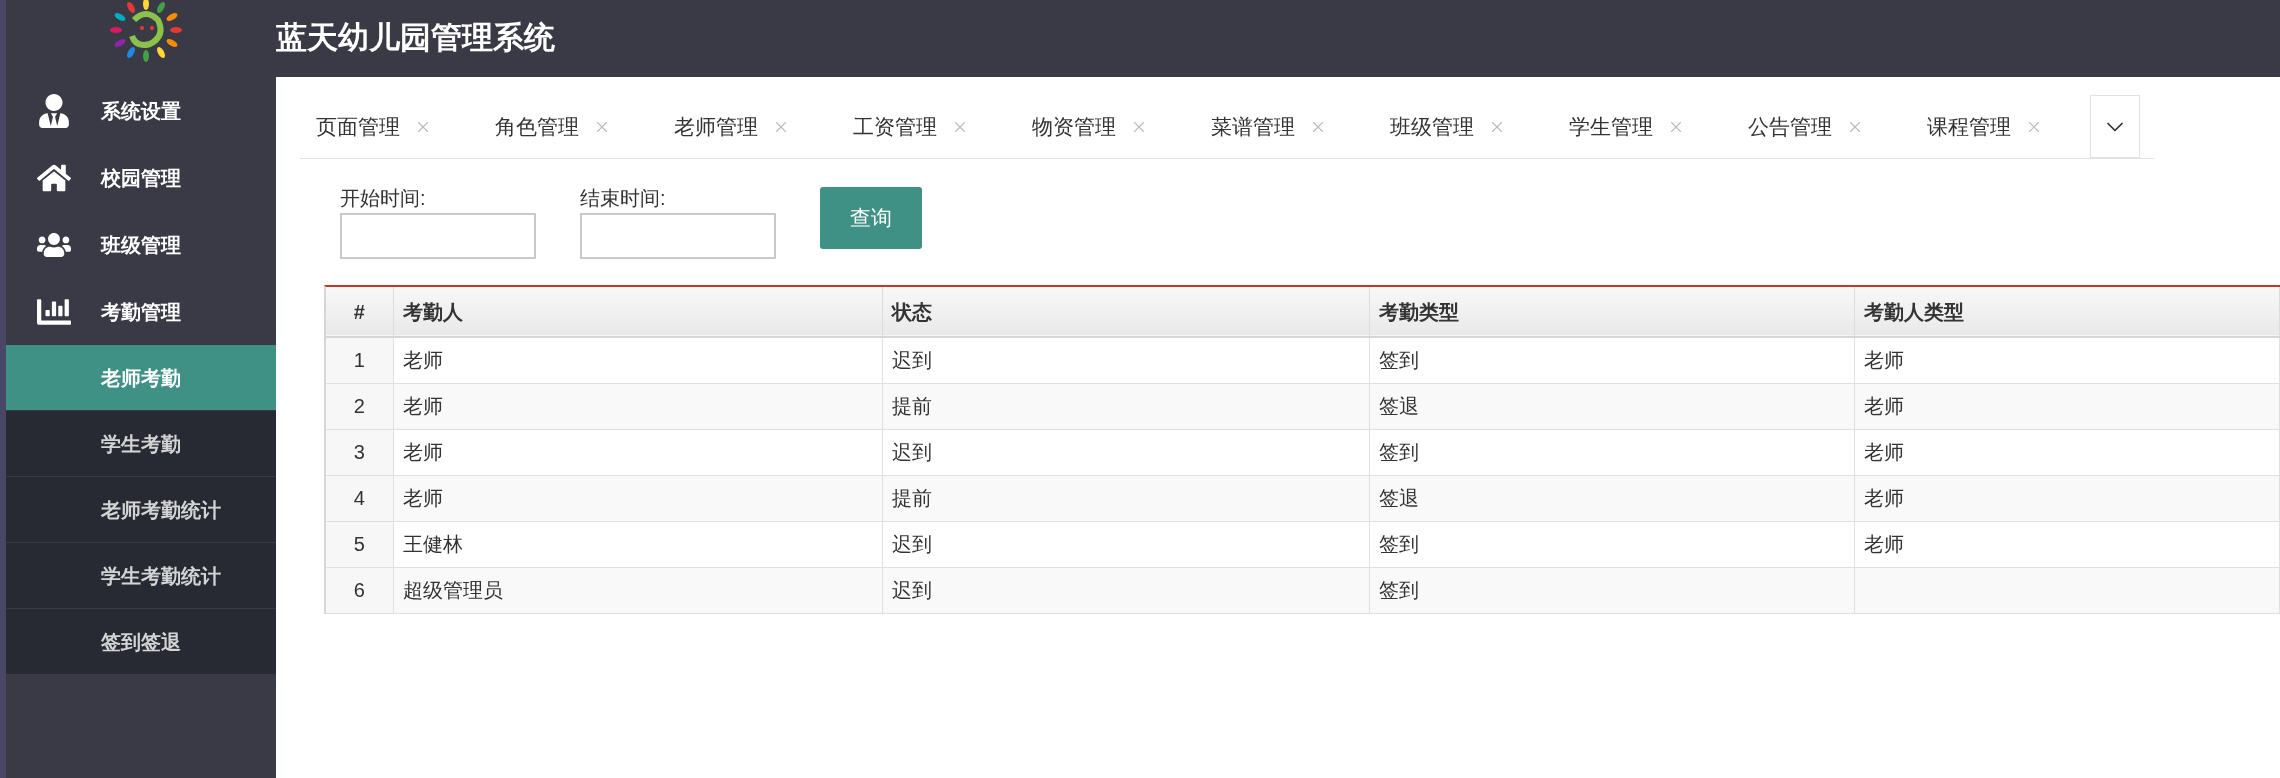 The height and width of the screenshot is (778, 2280). I want to click on person-icon, so click(53, 110).